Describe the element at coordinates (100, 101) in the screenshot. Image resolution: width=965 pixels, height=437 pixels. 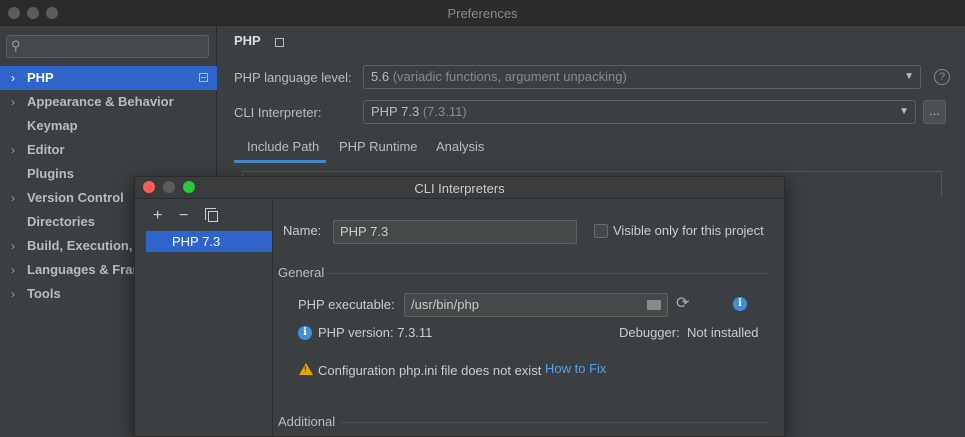
I see `sidebar-item-label: Appearance & Behavior` at that location.